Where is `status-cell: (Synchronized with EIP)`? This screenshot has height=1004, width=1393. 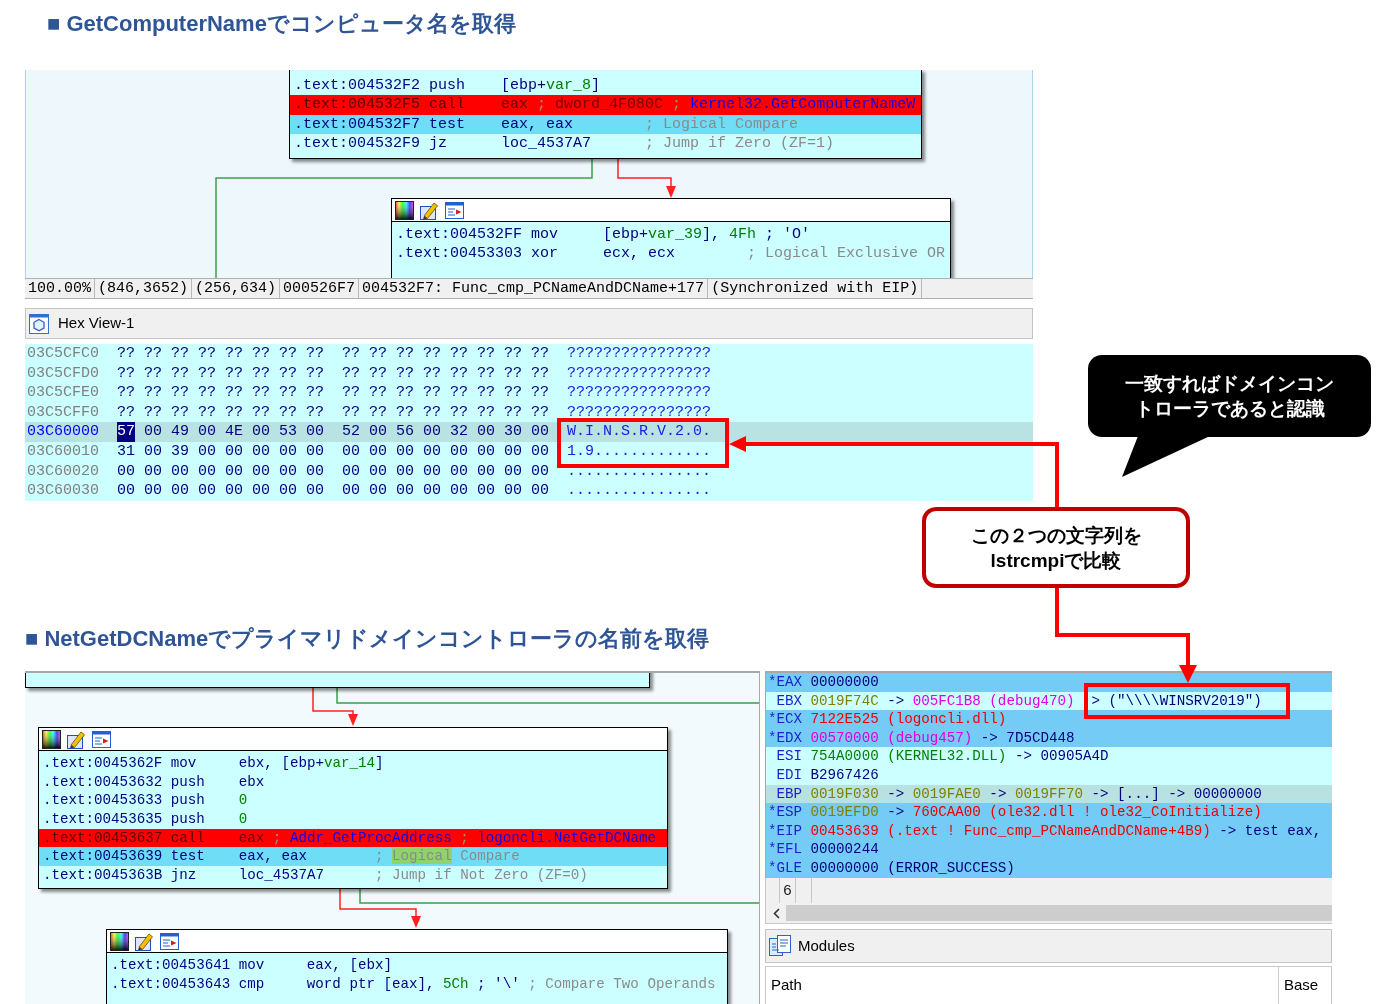 status-cell: (Synchronized with EIP) is located at coordinates (815, 288).